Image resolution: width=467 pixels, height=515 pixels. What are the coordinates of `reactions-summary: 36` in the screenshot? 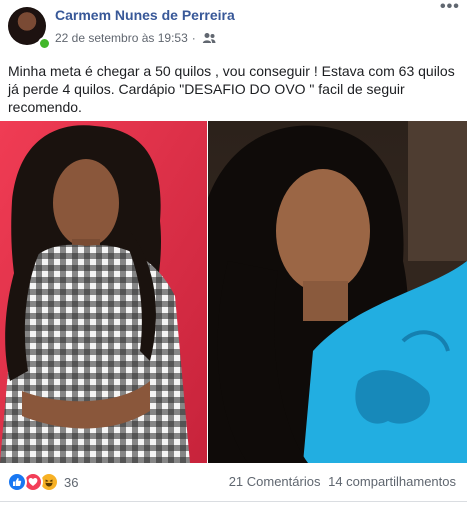 It's located at (42, 482).